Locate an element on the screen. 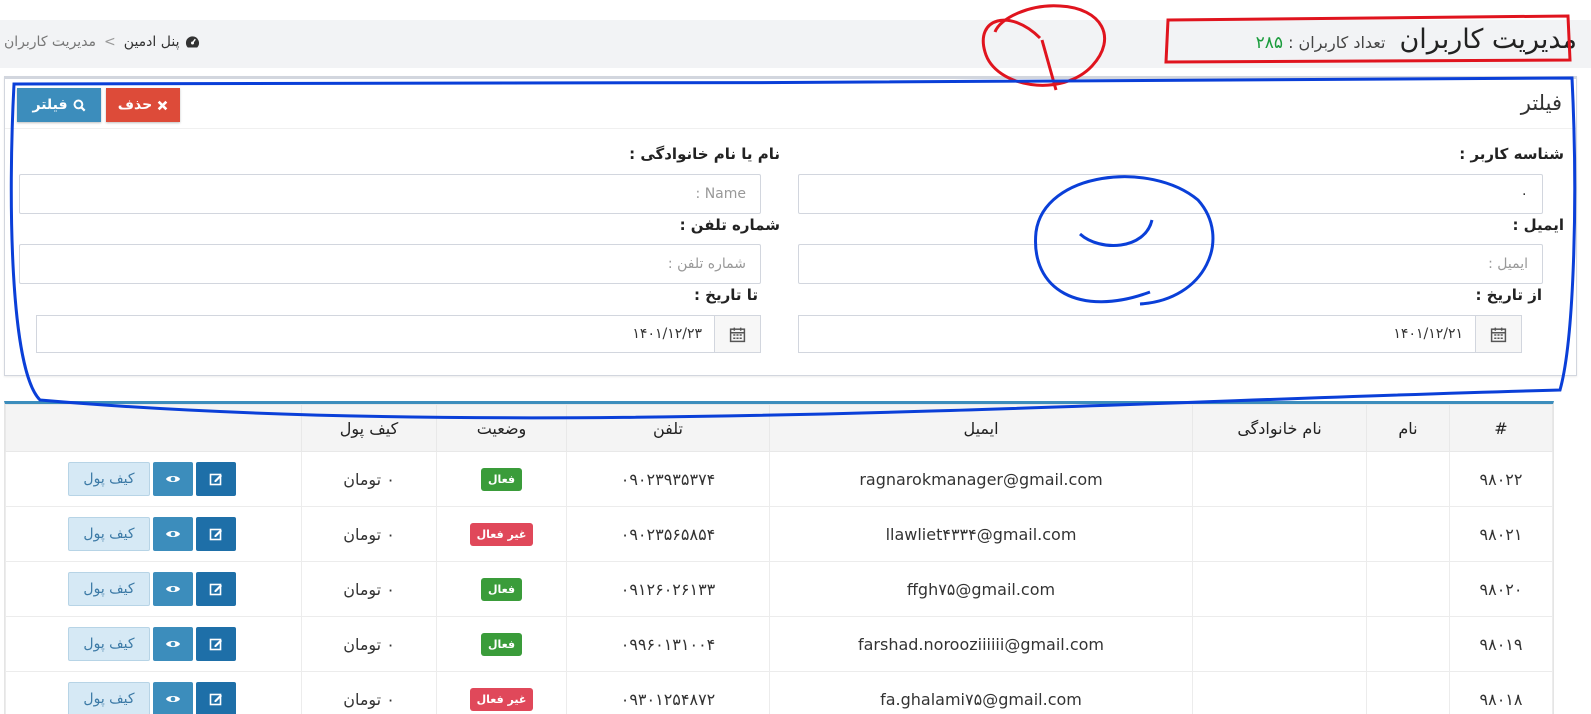 This screenshot has width=1591, height=714. from-date-calendar is located at coordinates (1498, 334).